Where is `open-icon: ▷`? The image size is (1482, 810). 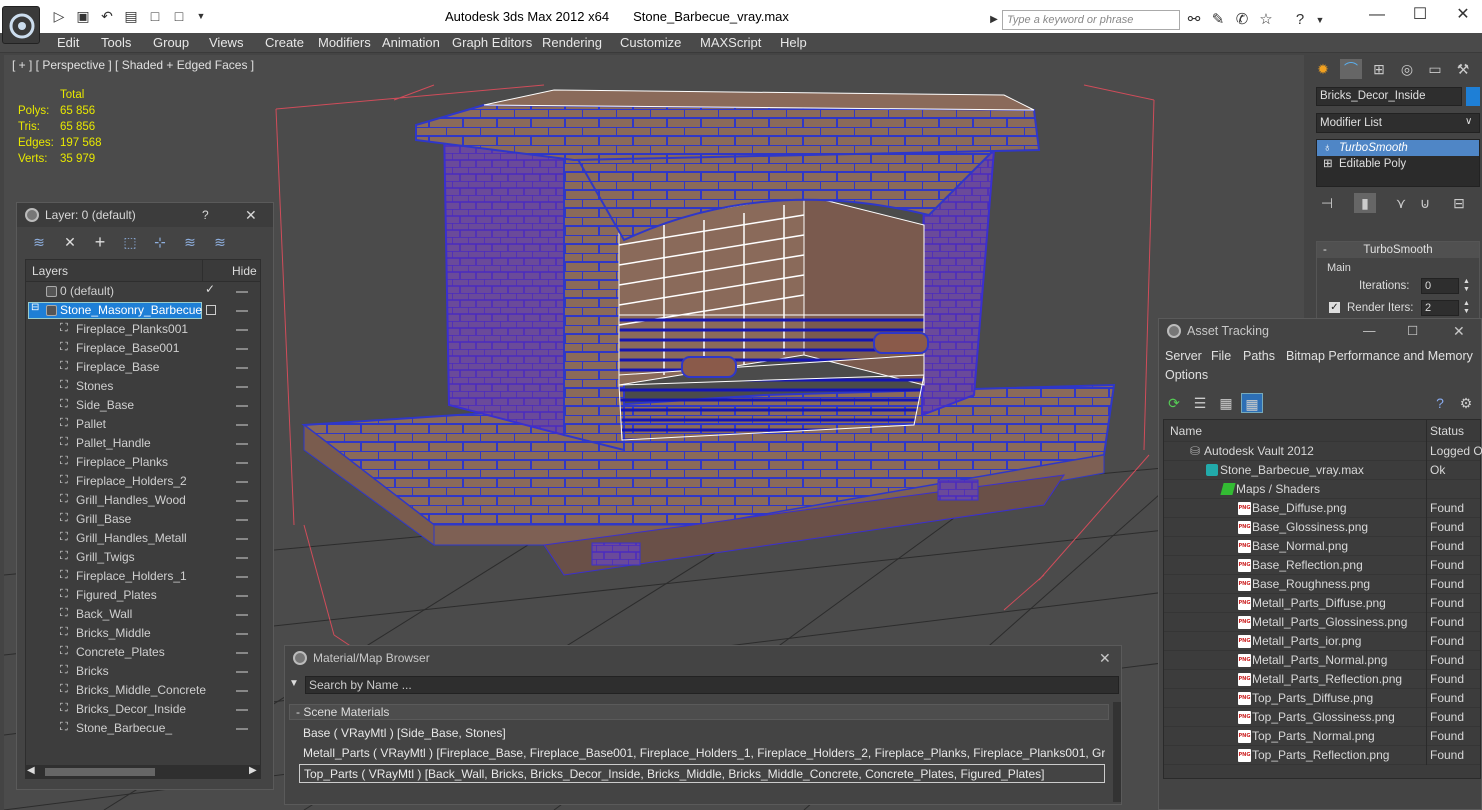
open-icon: ▷ is located at coordinates (59, 16).